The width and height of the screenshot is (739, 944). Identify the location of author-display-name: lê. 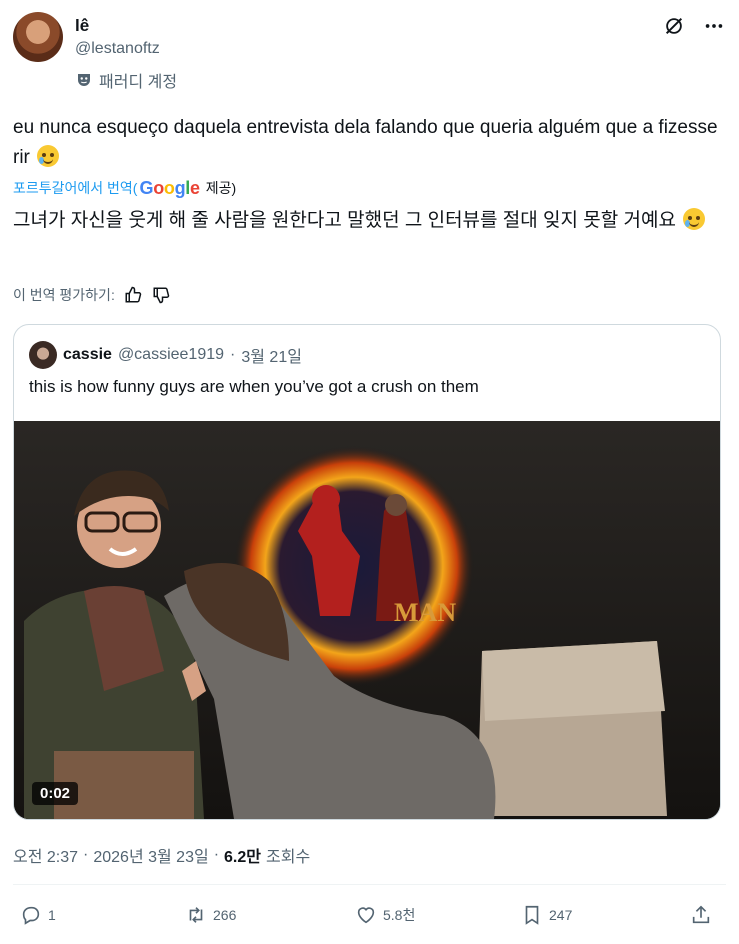
(82, 26).